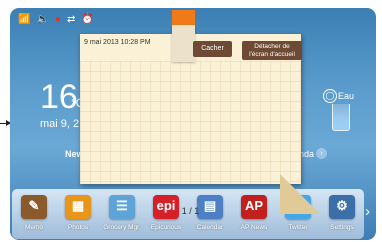  What do you see at coordinates (346, 96) in the screenshot?
I see `water-label: Eau` at bounding box center [346, 96].